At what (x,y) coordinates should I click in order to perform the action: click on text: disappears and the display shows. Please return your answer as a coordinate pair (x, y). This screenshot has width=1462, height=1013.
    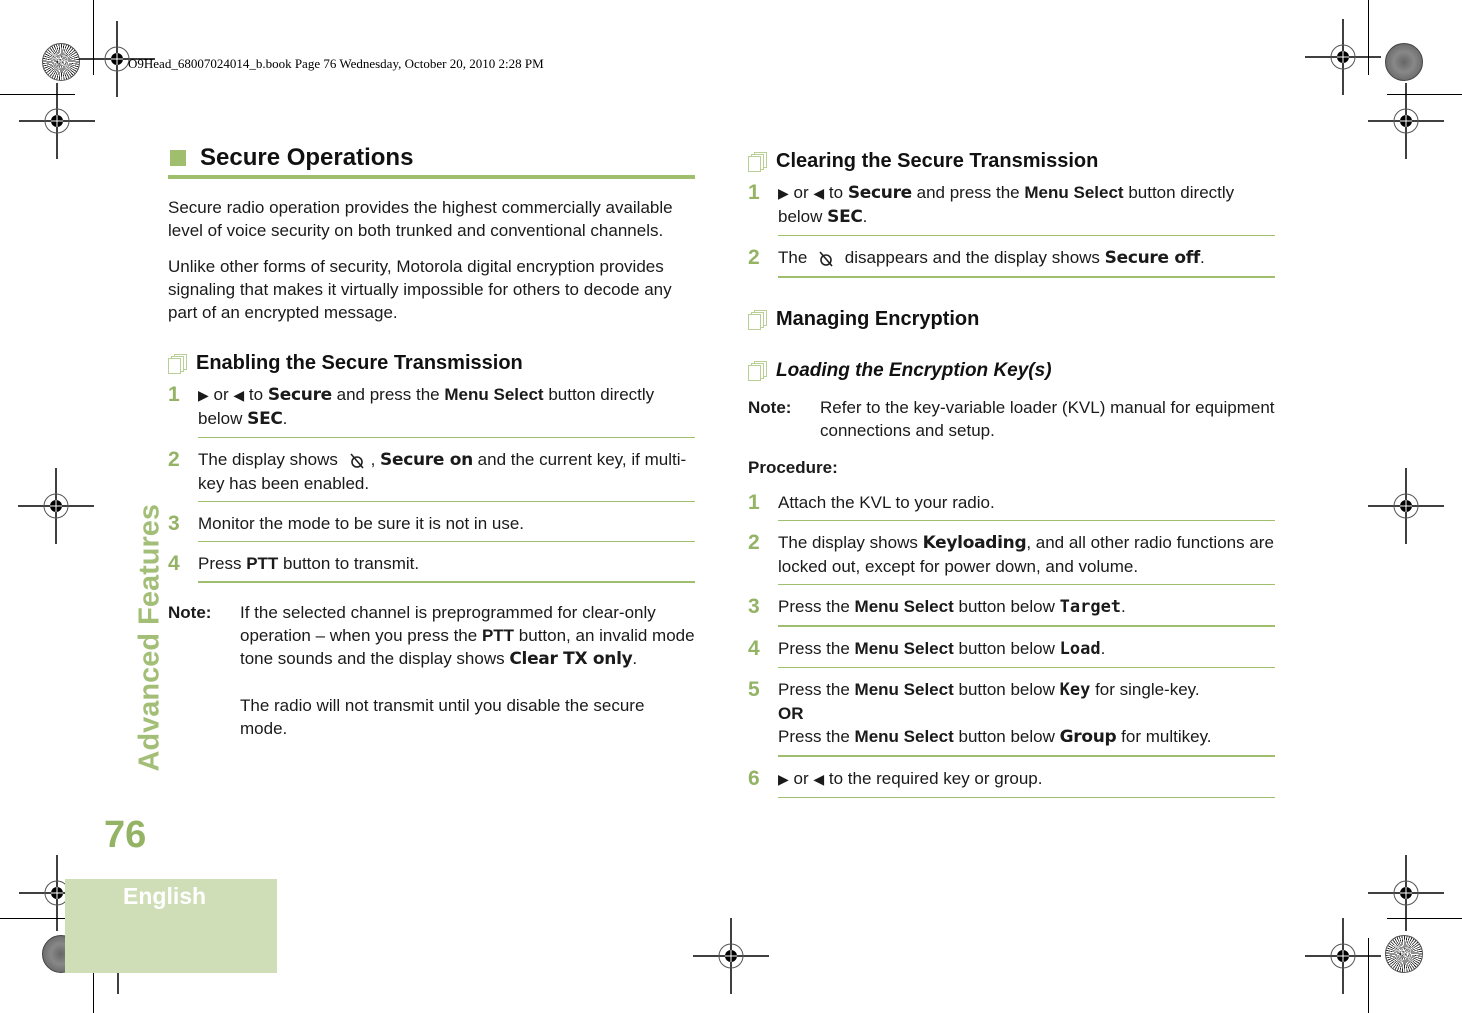
    Looking at the image, I should click on (972, 257).